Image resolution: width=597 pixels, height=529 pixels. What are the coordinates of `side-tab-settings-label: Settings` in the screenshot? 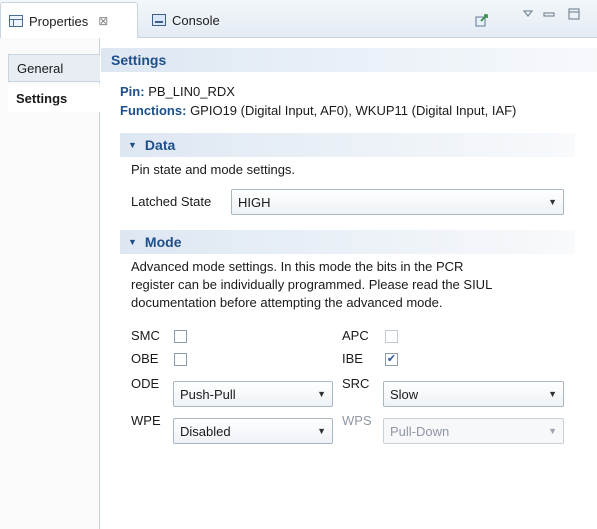 It's located at (42, 98).